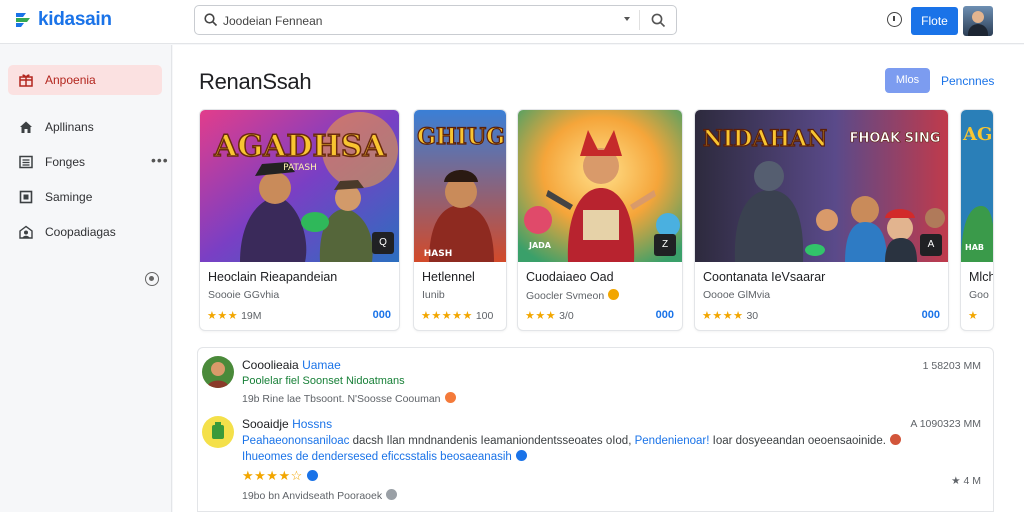 Image resolution: width=1024 pixels, height=512 pixels. What do you see at coordinates (966, 481) in the screenshot?
I see `review-helpful: ★ 4 M` at bounding box center [966, 481].